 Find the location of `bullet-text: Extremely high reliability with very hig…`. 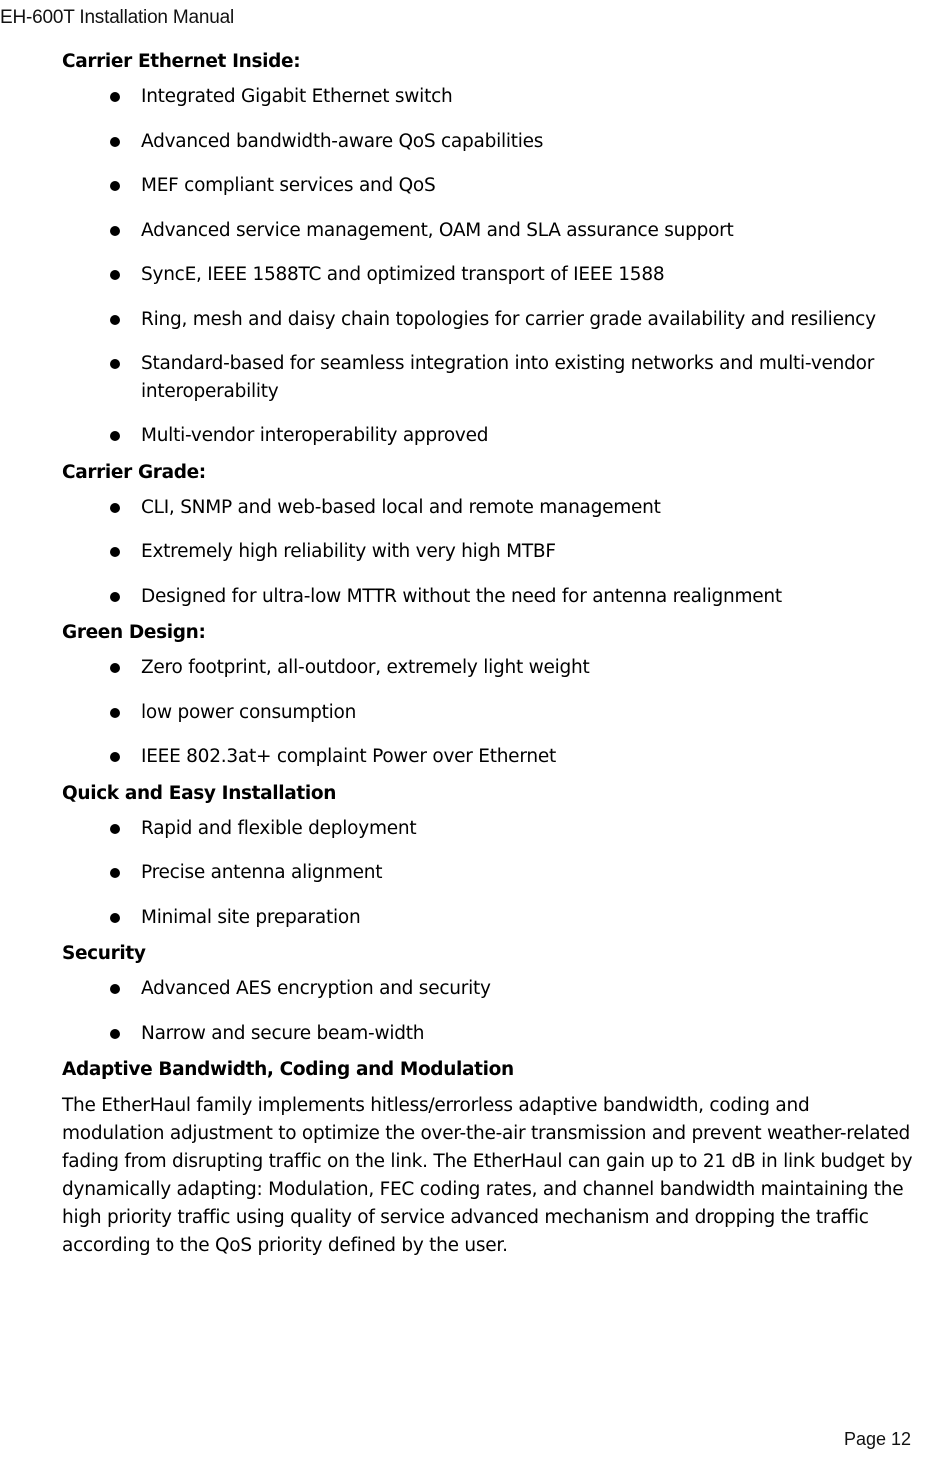

bullet-text: Extremely high reliability with very hig… is located at coordinates (348, 551).